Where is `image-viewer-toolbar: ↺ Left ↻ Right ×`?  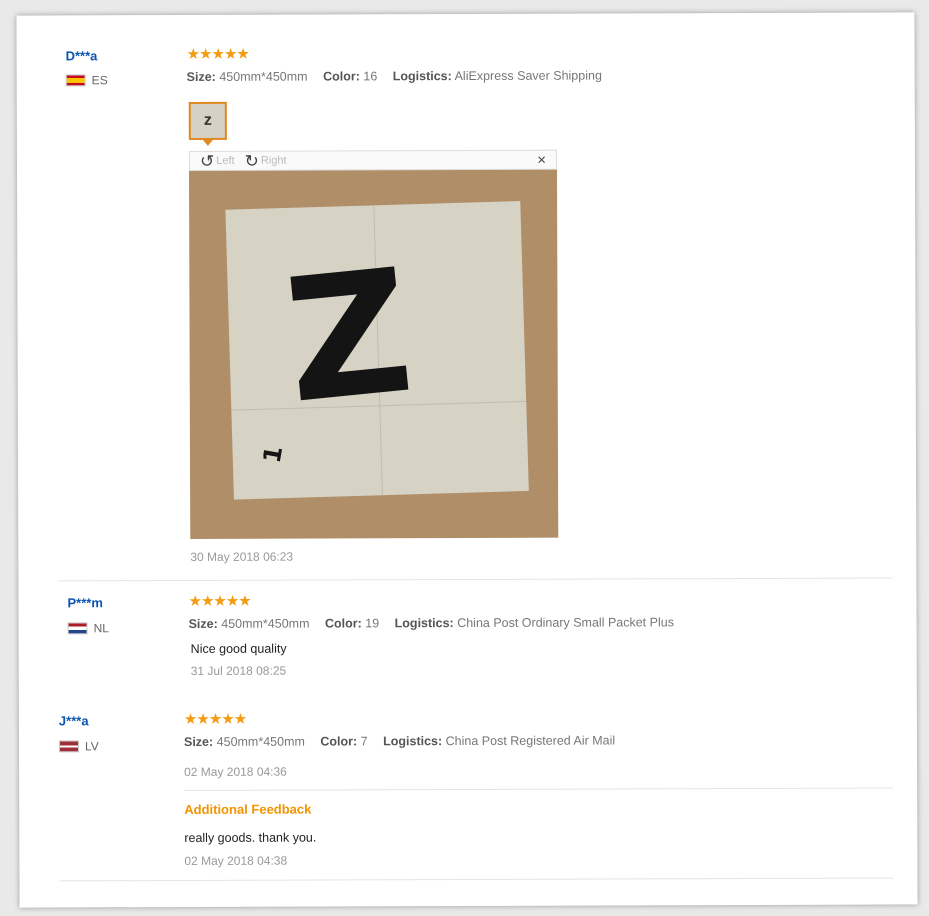 image-viewer-toolbar: ↺ Left ↻ Right × is located at coordinates (372, 160).